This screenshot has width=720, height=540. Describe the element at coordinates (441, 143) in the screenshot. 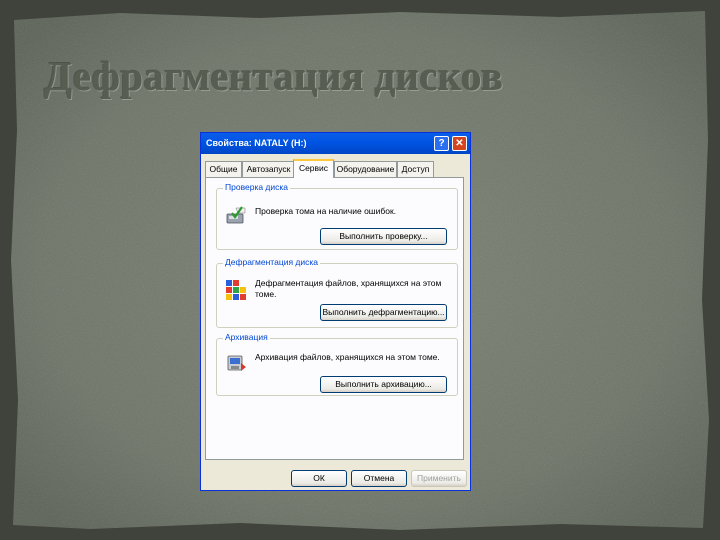

I see `help-button: ?` at that location.